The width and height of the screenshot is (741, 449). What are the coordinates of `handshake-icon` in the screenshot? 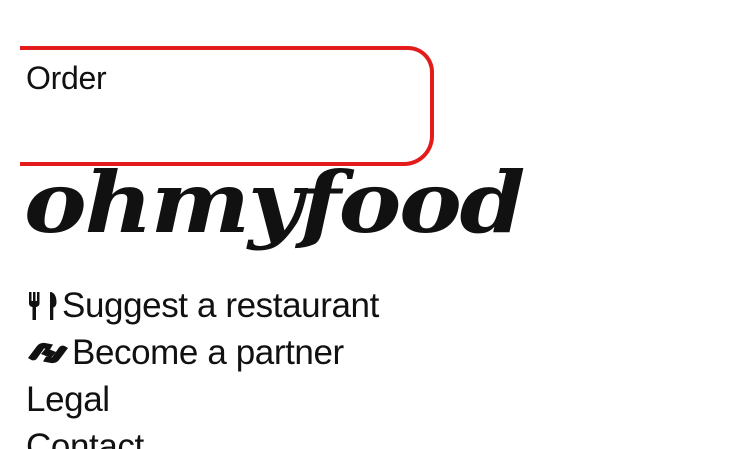 It's located at (48, 353).